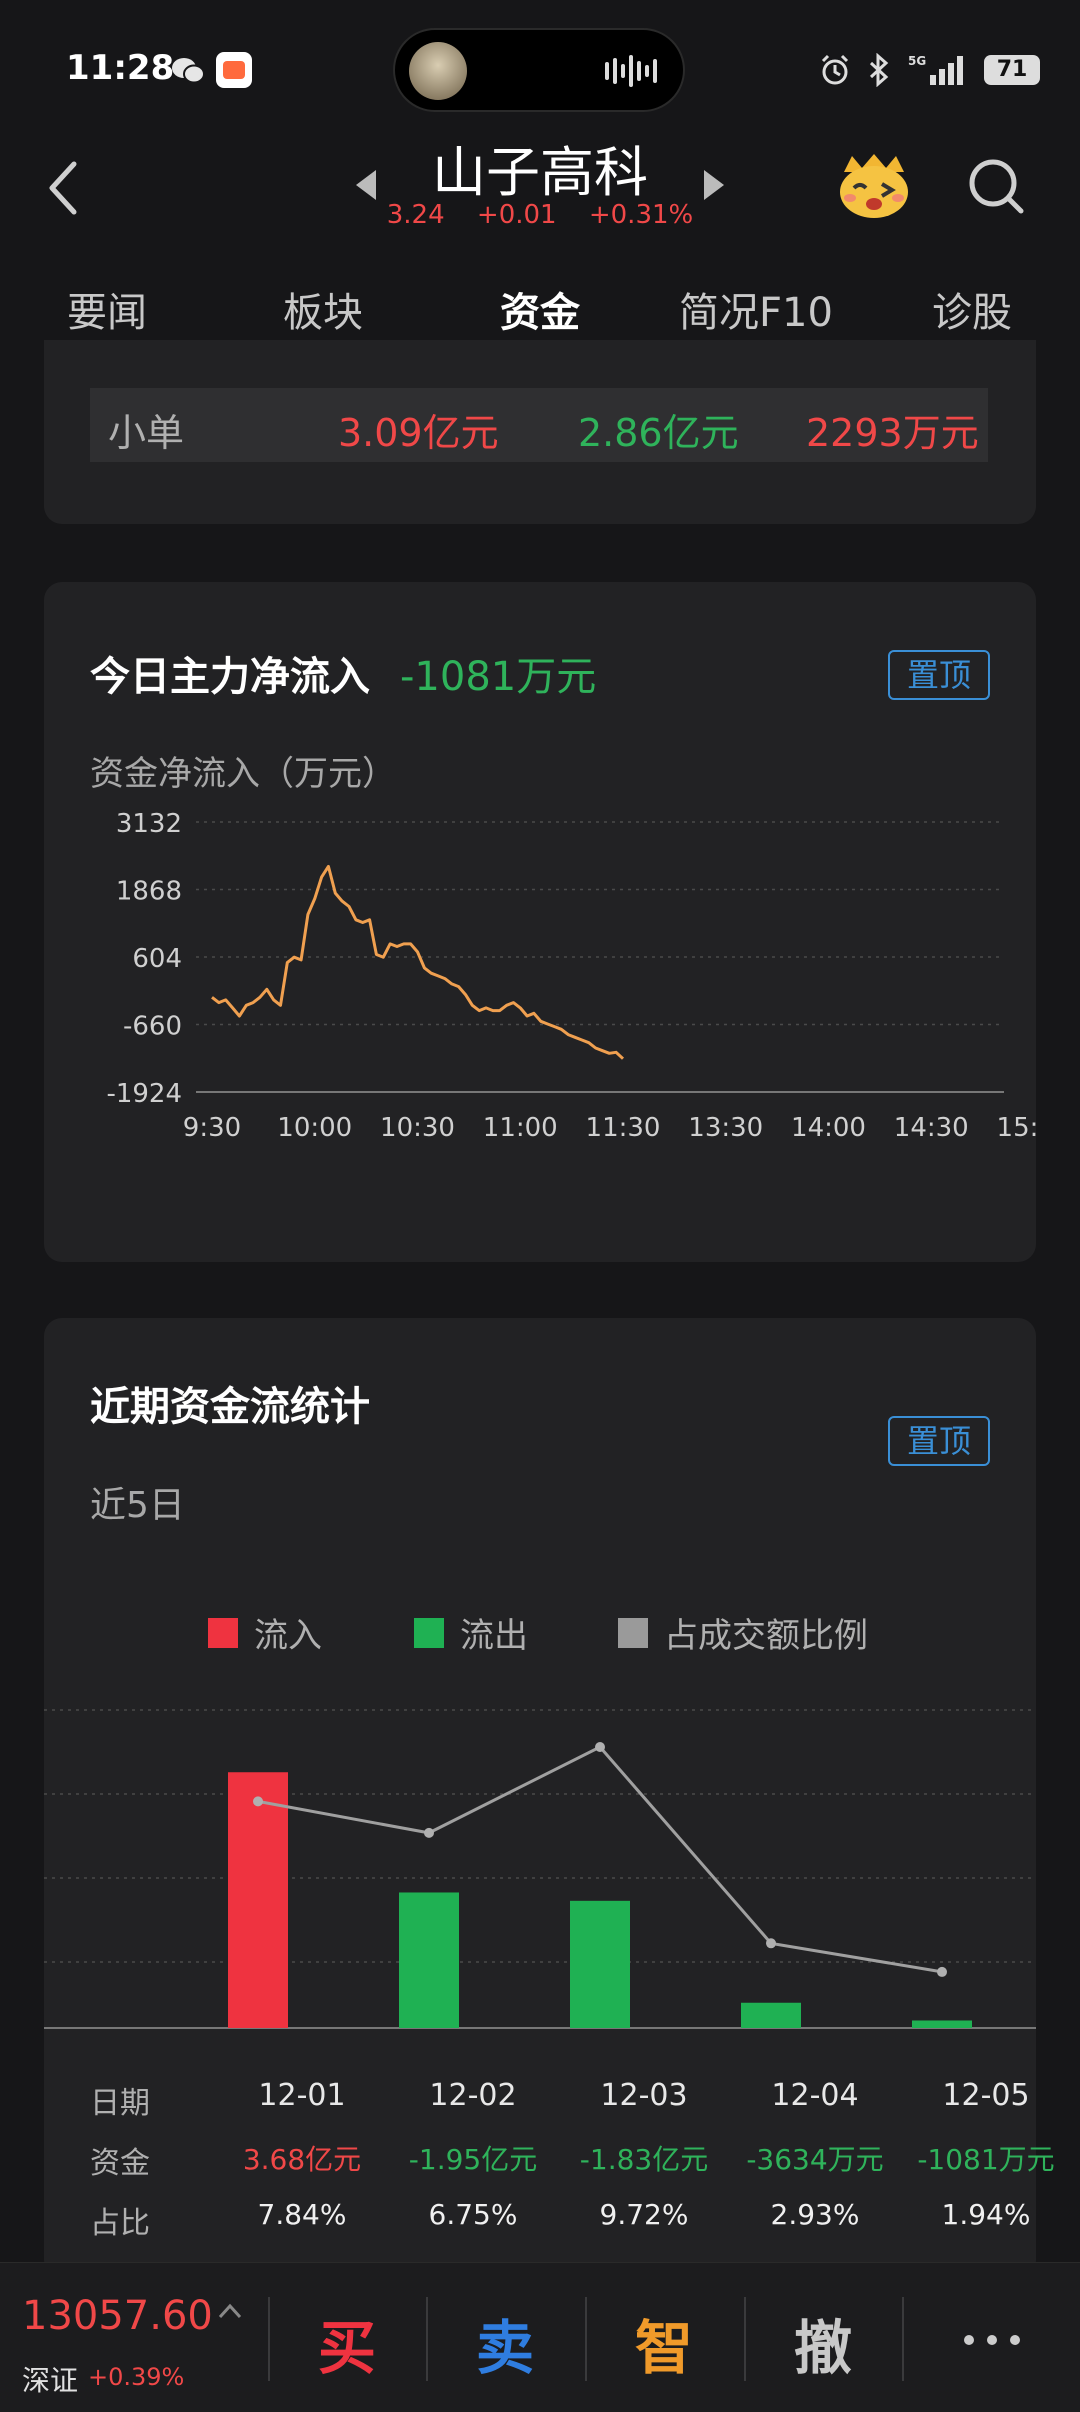 Image resolution: width=1080 pixels, height=2412 pixels. I want to click on ratio-cell: 7.84%, so click(302, 2214).